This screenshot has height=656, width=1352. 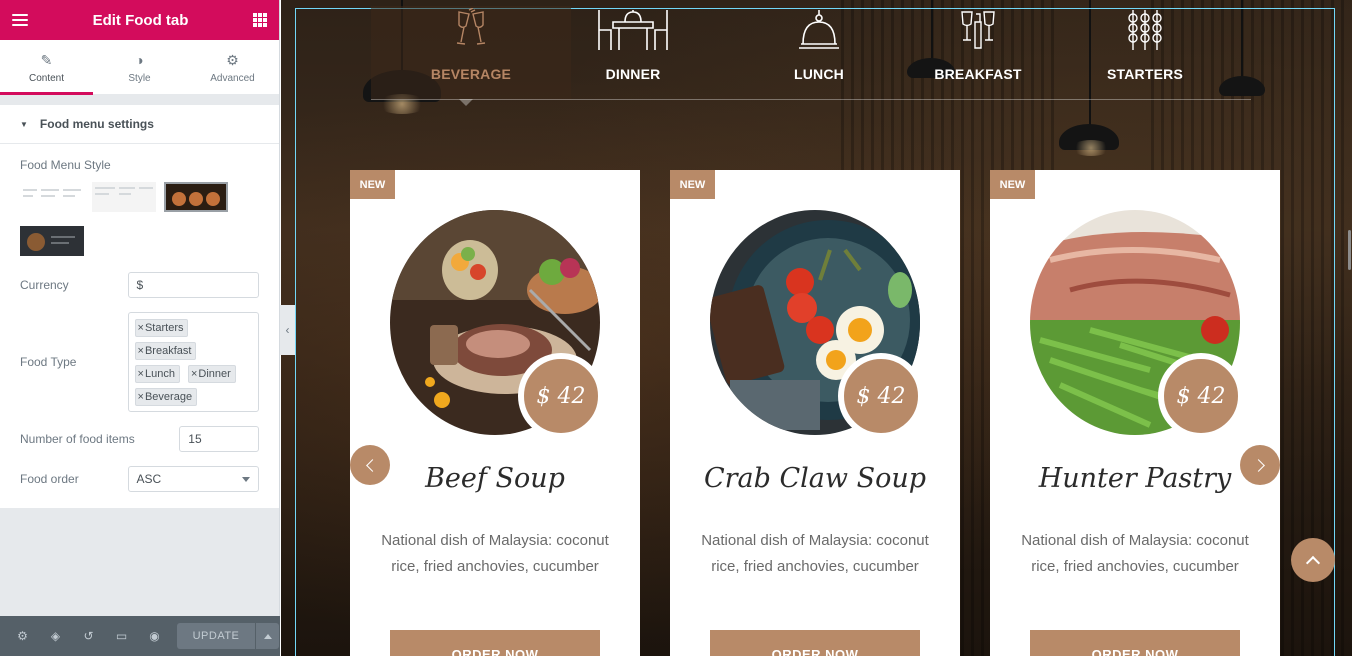 What do you see at coordinates (44, 285) in the screenshot?
I see `currency-label: Currency` at bounding box center [44, 285].